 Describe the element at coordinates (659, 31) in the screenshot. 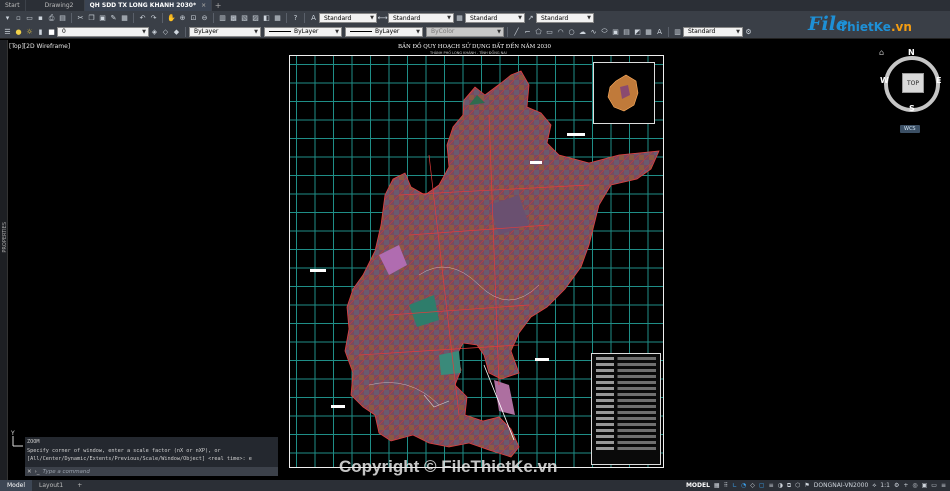

I see `mtext-icon: A` at that location.